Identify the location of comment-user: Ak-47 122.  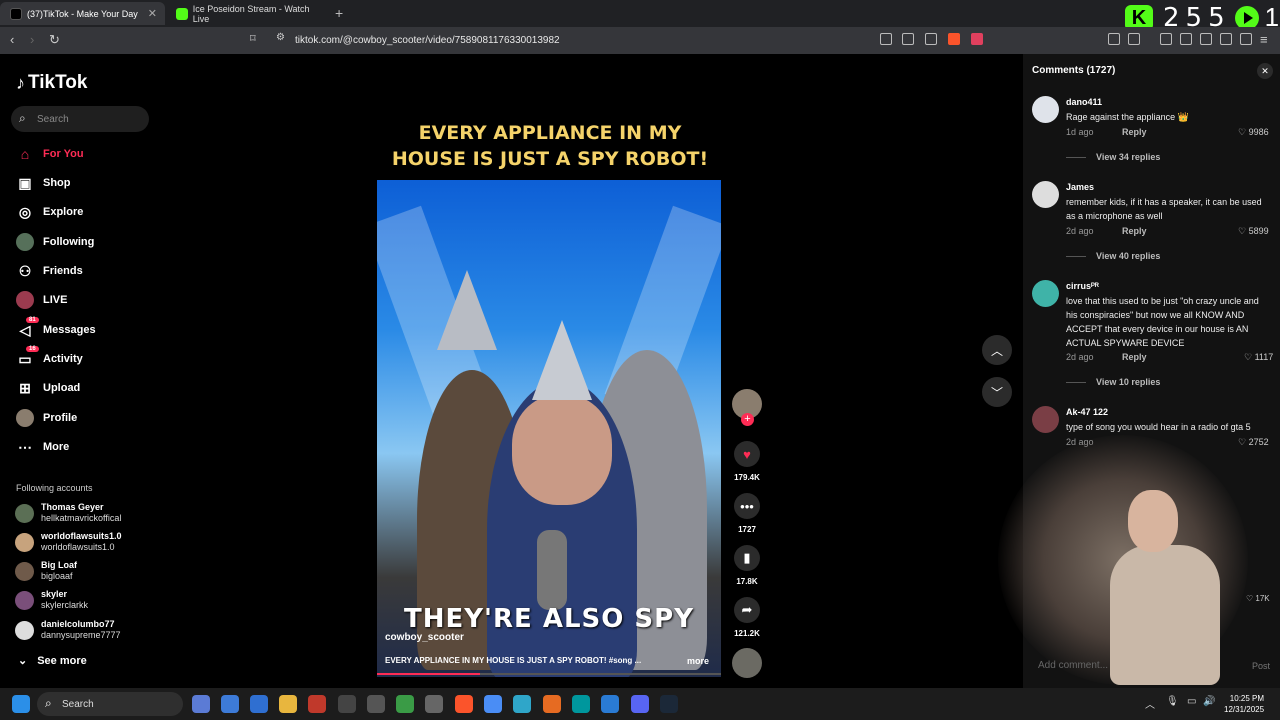
(1087, 412).